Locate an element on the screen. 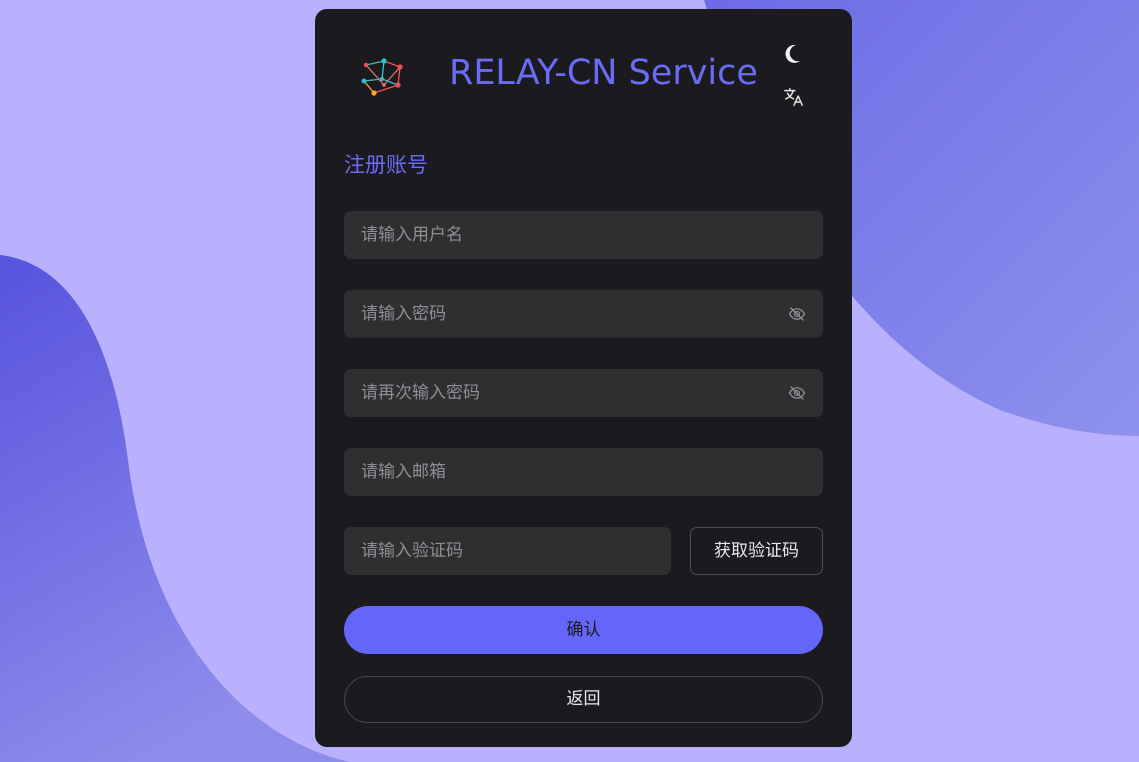 The image size is (1139, 762). username-field is located at coordinates (583, 235).